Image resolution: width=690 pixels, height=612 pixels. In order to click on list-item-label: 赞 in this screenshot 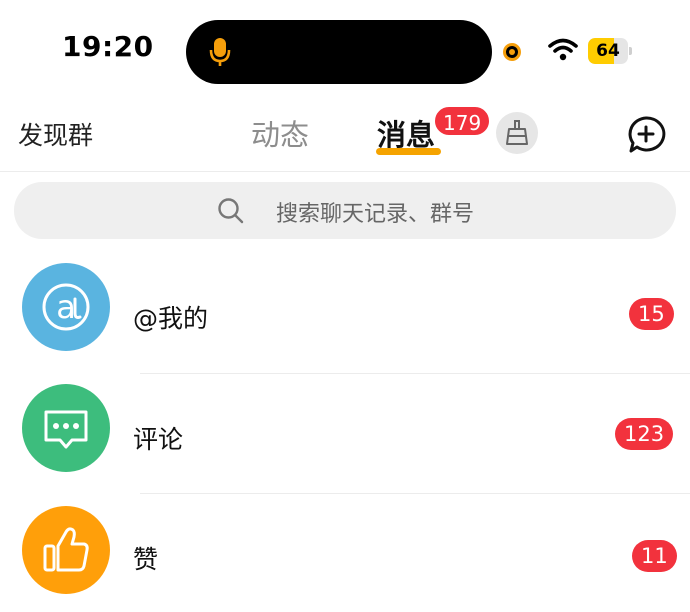, I will do `click(146, 559)`.